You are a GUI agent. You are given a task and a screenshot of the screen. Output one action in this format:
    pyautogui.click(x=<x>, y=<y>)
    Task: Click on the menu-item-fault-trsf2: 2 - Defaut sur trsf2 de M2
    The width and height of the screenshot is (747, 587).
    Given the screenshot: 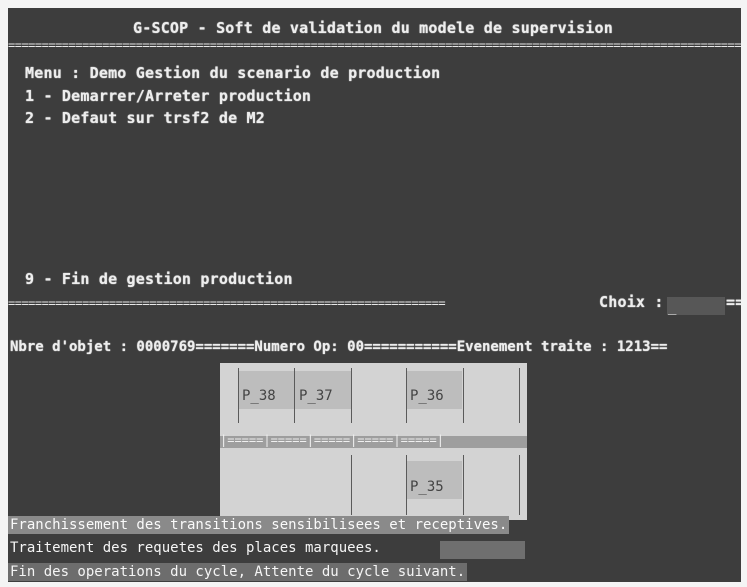 What is the action you would take?
    pyautogui.click(x=145, y=118)
    